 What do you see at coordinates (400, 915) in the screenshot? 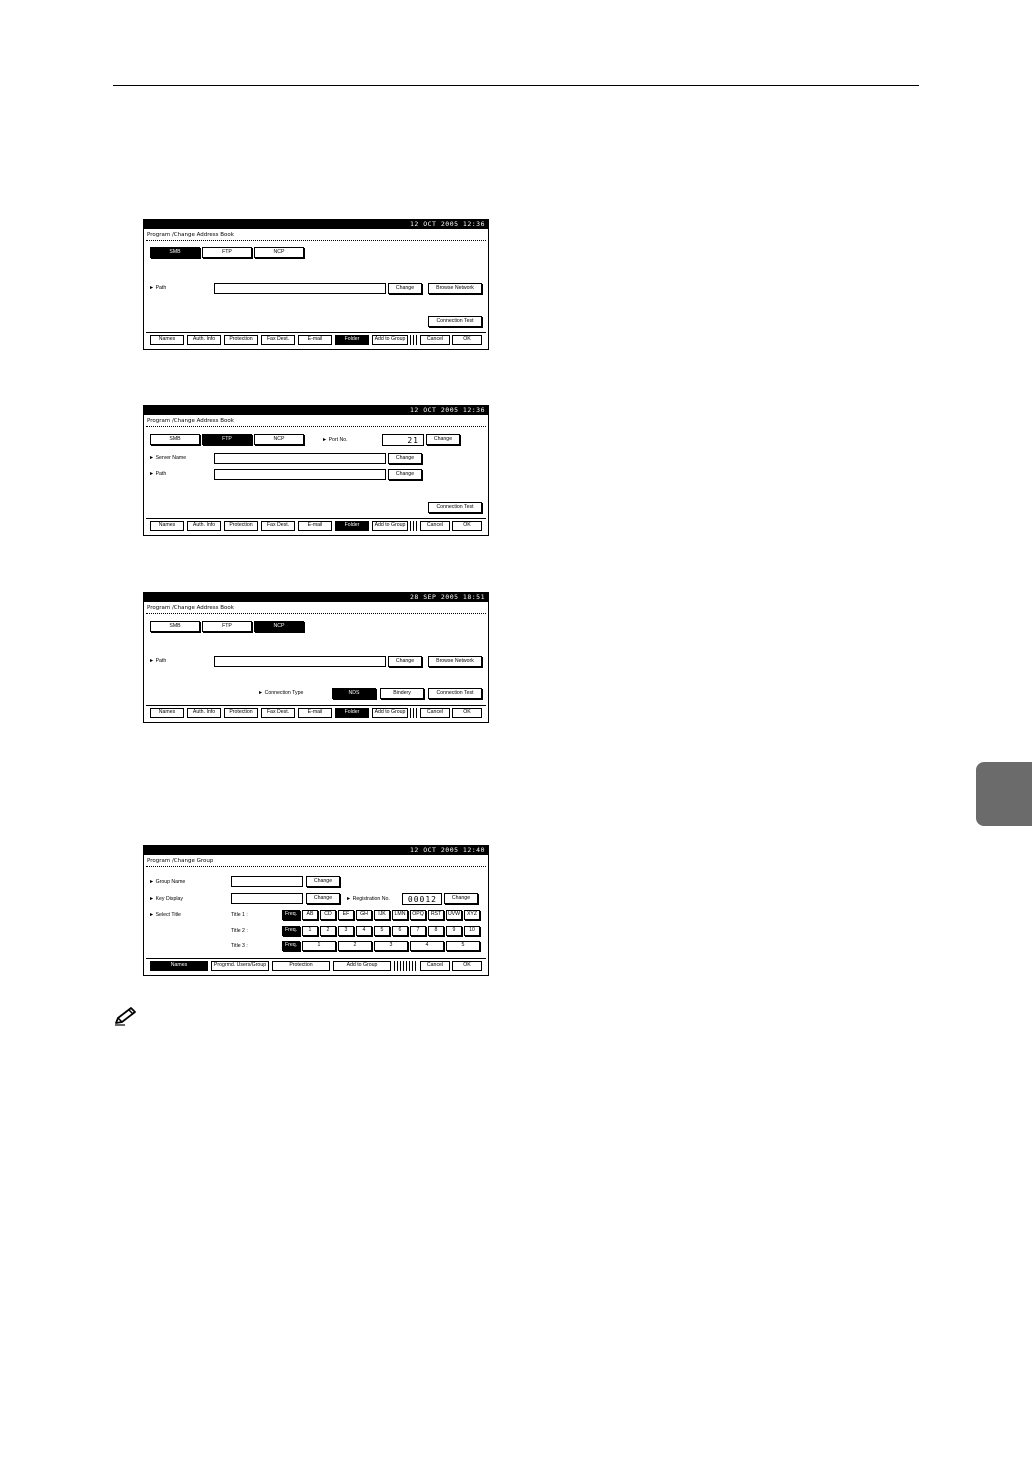
I see `title1-key-lmn: LMN` at bounding box center [400, 915].